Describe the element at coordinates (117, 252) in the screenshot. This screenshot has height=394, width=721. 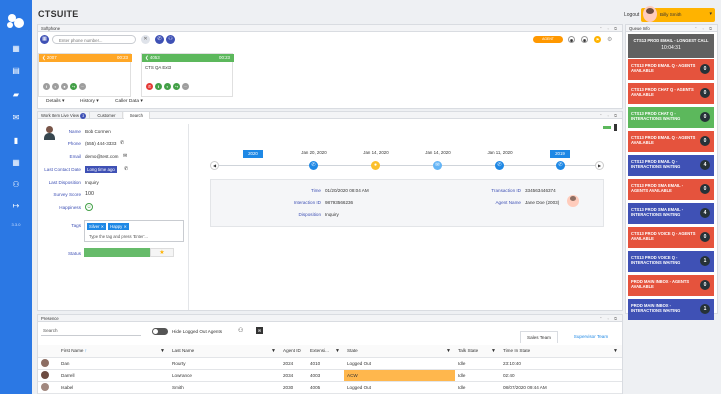
I see `status-bar` at that location.